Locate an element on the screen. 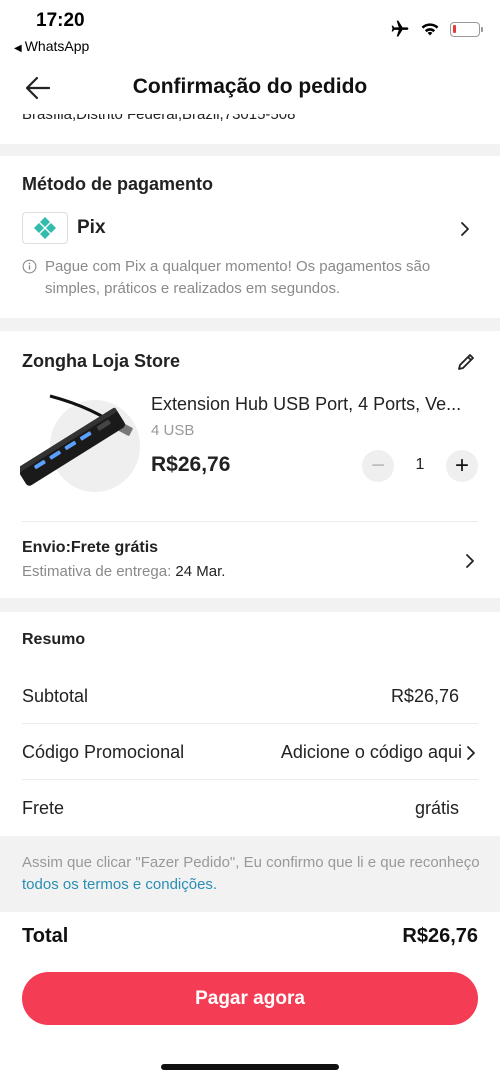 This screenshot has height=1083, width=500. shipping-fee-value: grátis is located at coordinates (436, 808).